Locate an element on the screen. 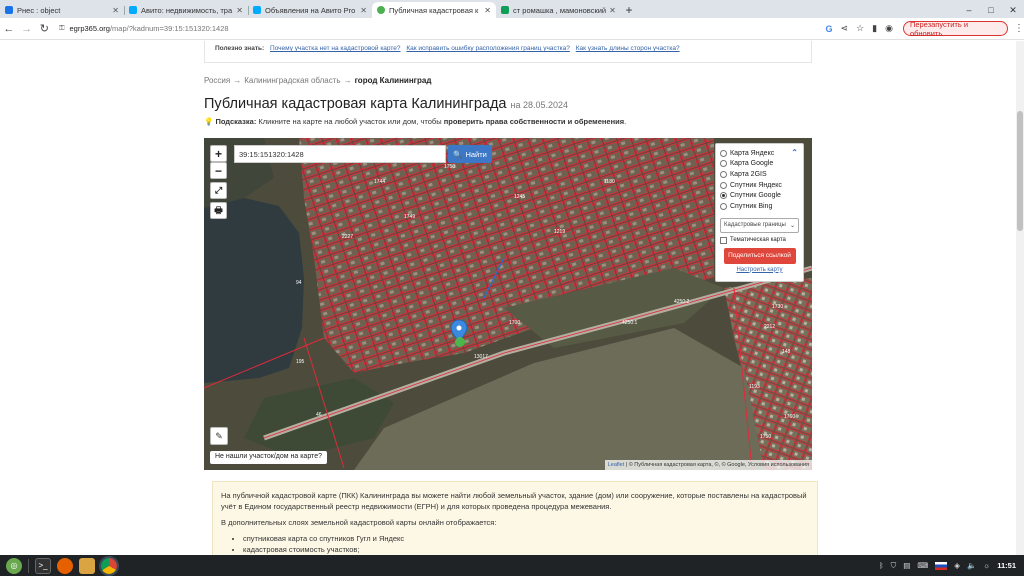 The width and height of the screenshot is (1024, 576). radio-button-selected is located at coordinates (723, 196).